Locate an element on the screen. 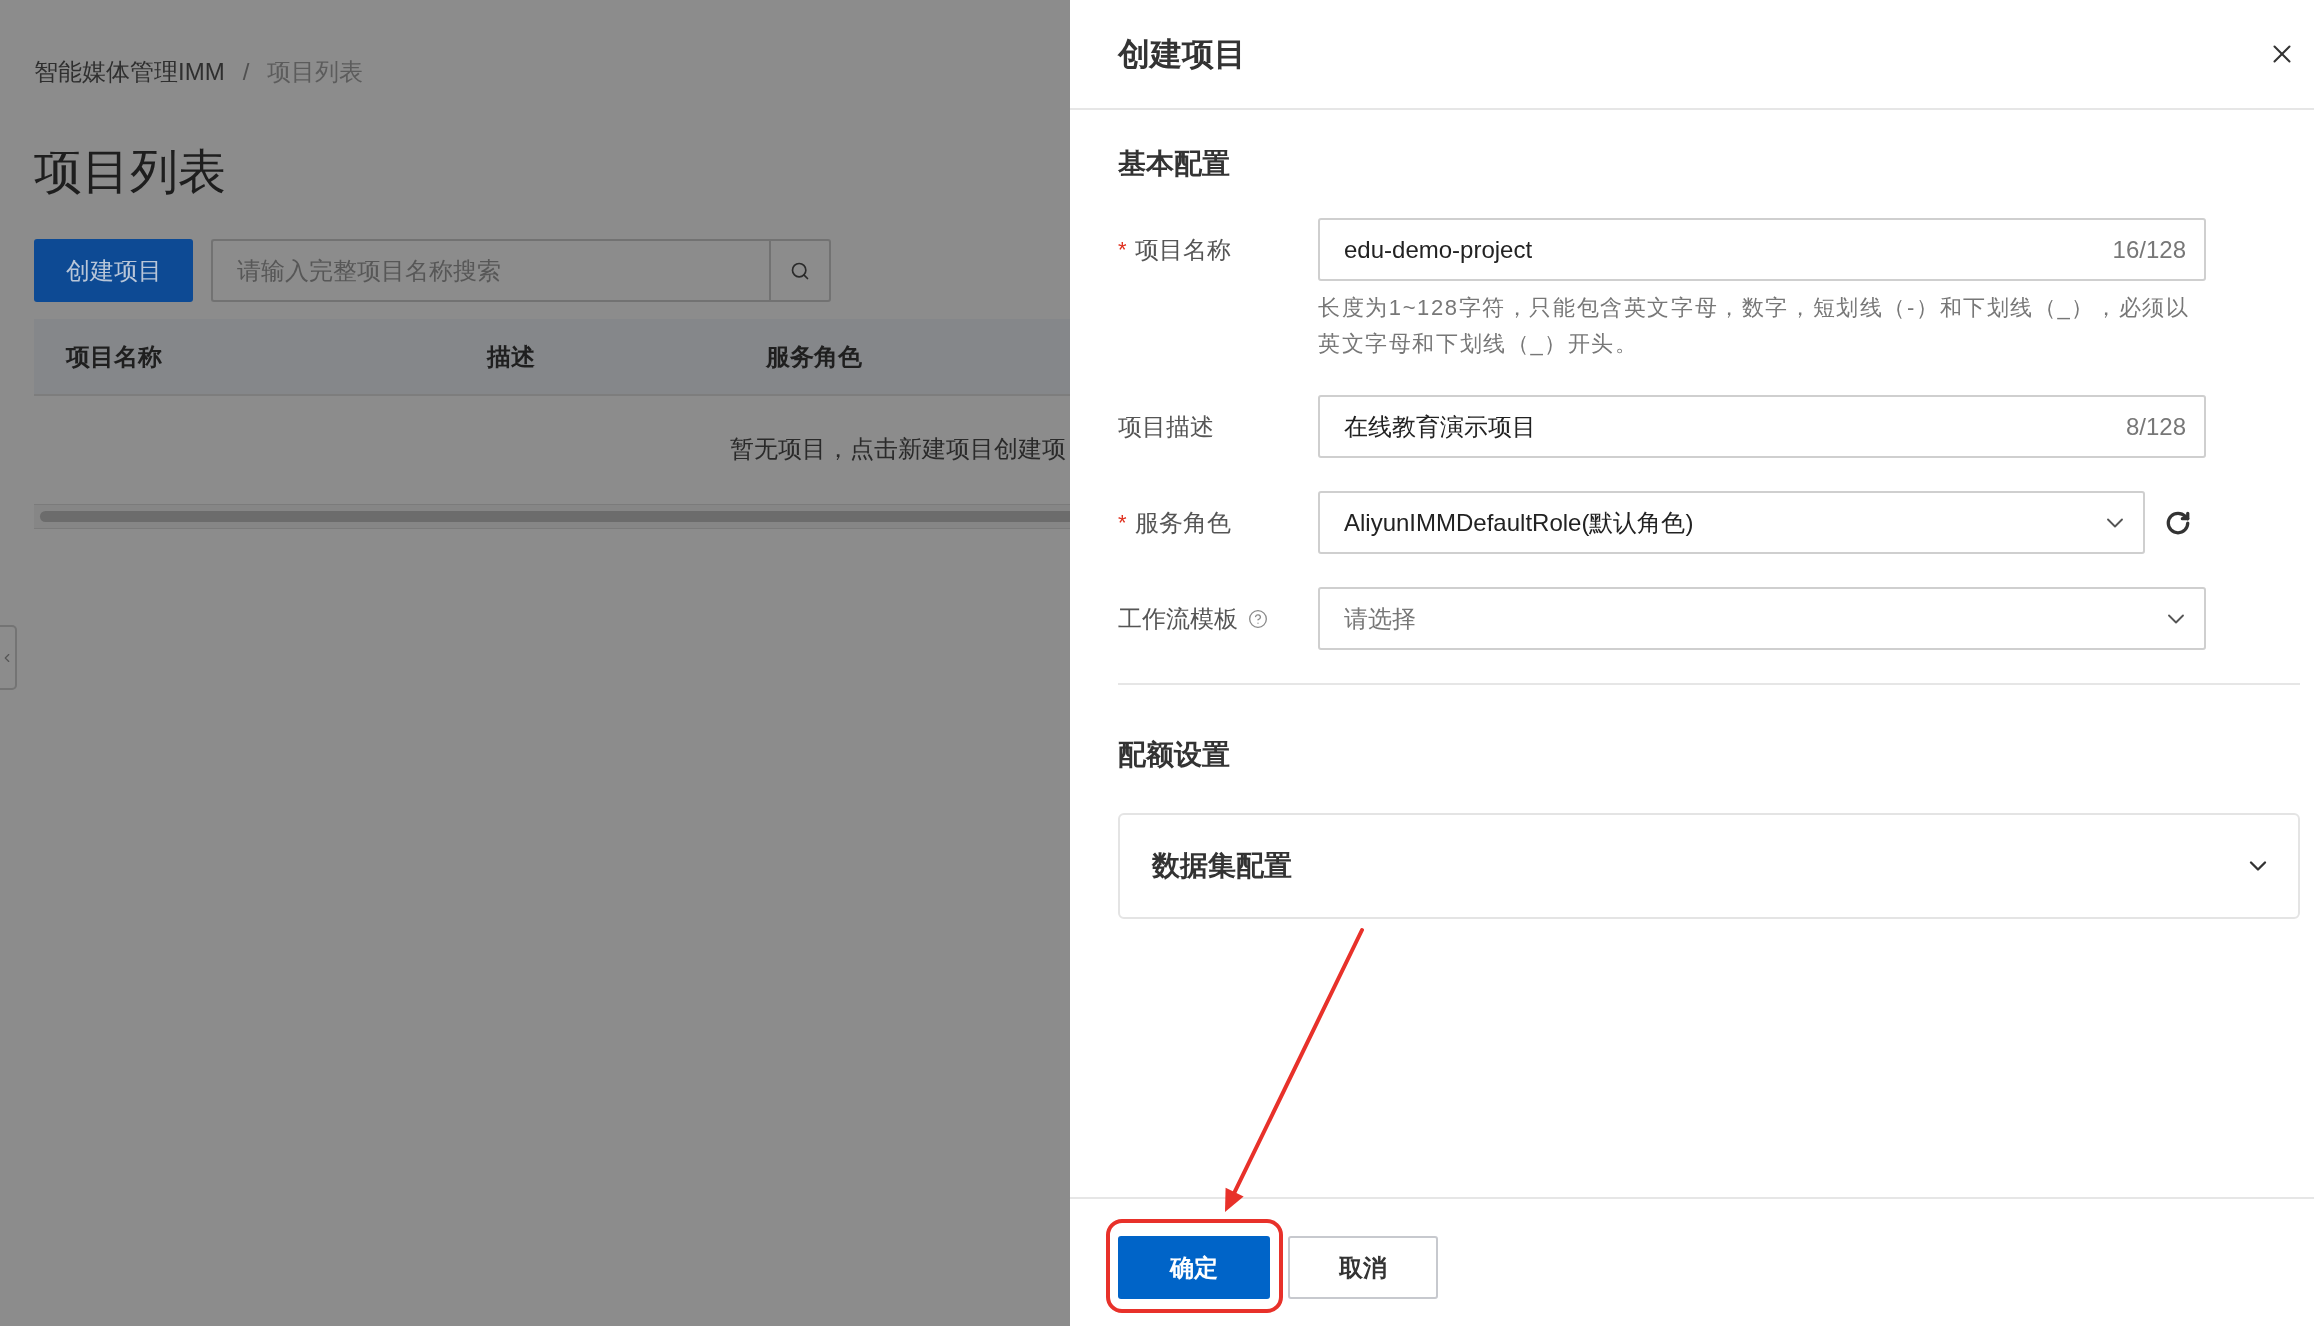 The image size is (2314, 1326). column-header: 服务角色 is located at coordinates (814, 356).